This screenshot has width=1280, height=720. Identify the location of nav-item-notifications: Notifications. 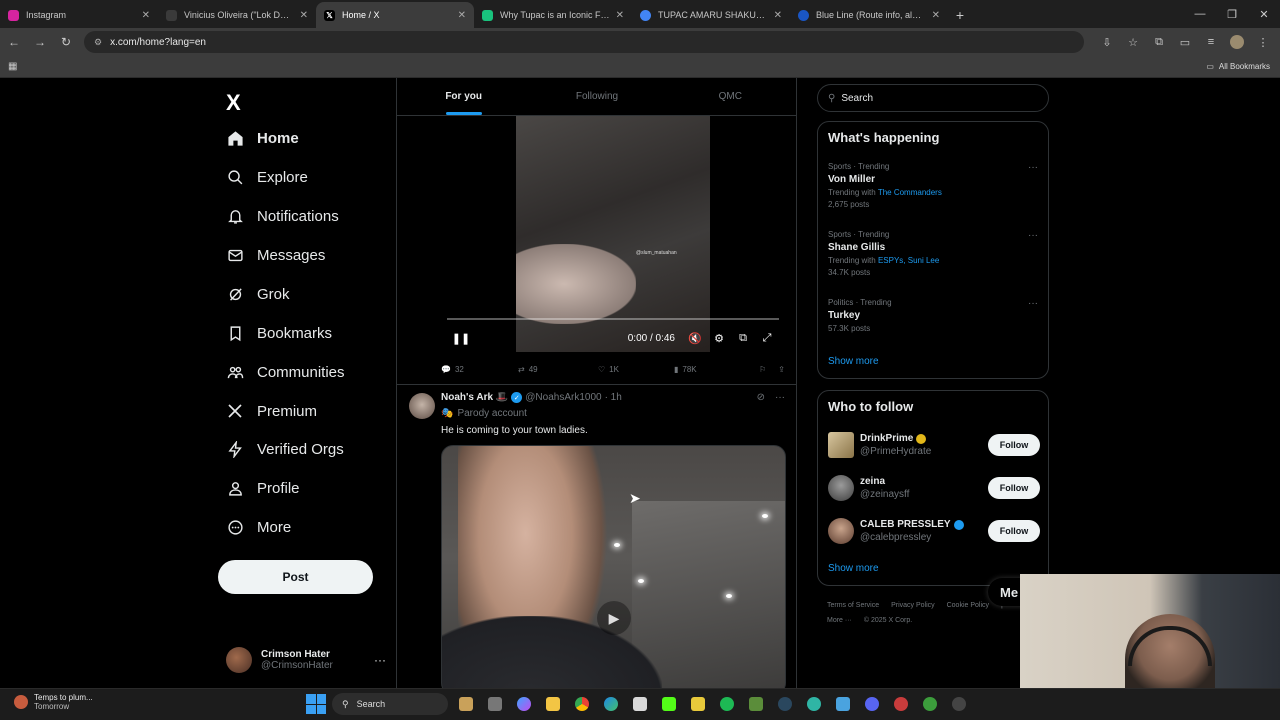
(282, 216).